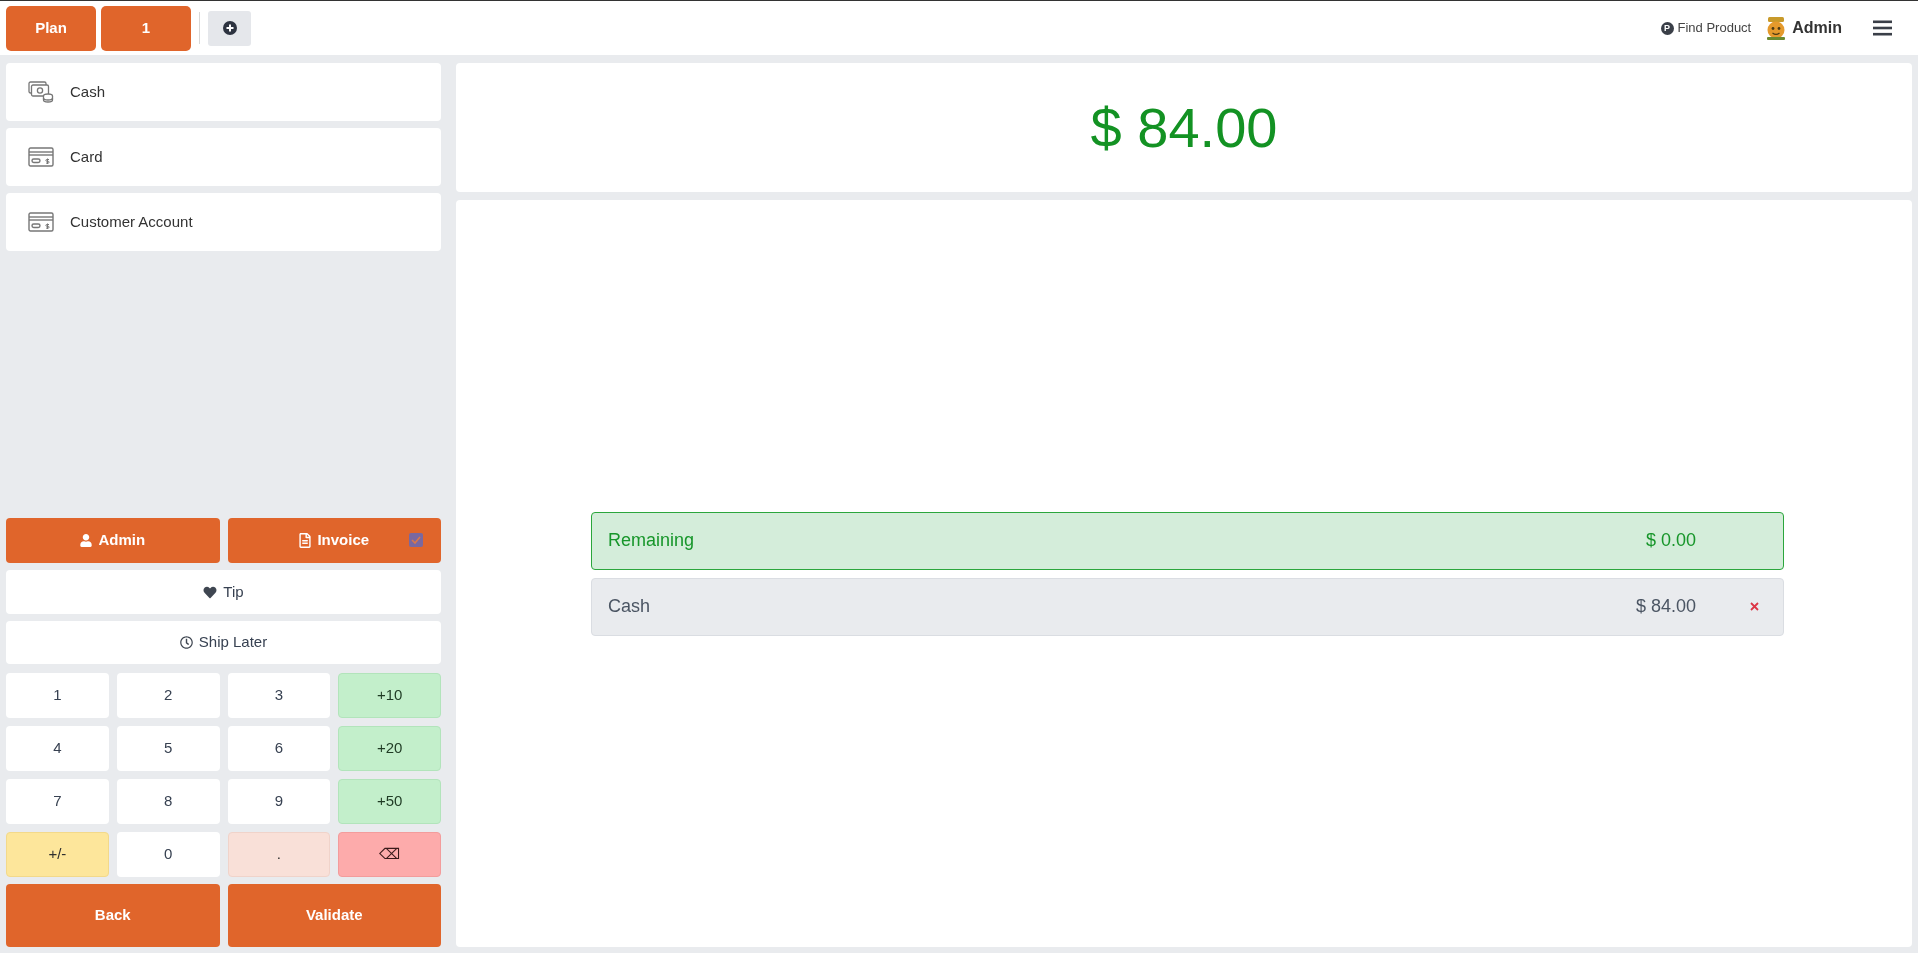 The width and height of the screenshot is (1918, 953). I want to click on tip-button: Tip, so click(223, 592).